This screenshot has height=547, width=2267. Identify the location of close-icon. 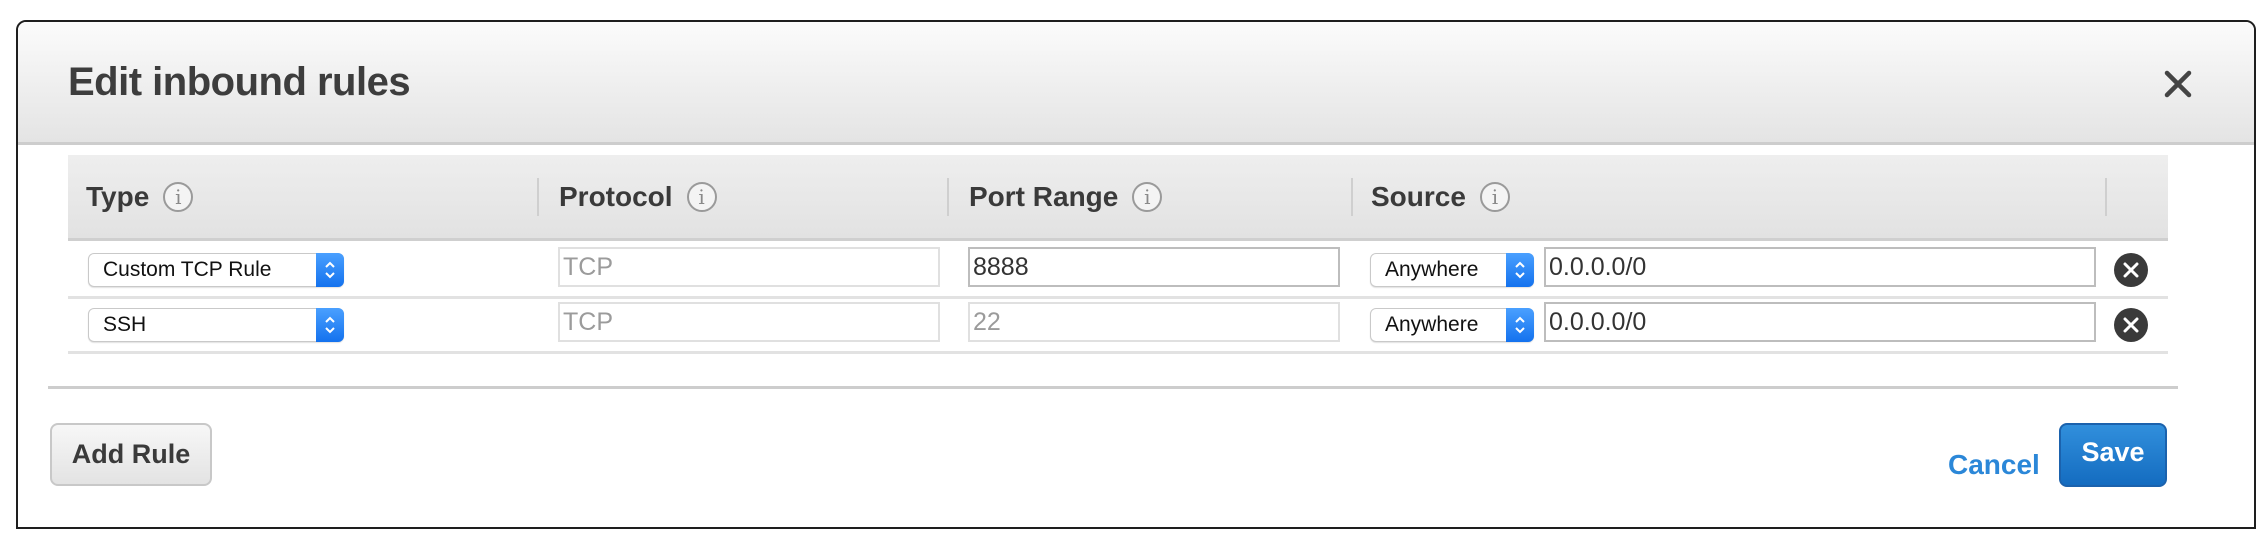
(2178, 84).